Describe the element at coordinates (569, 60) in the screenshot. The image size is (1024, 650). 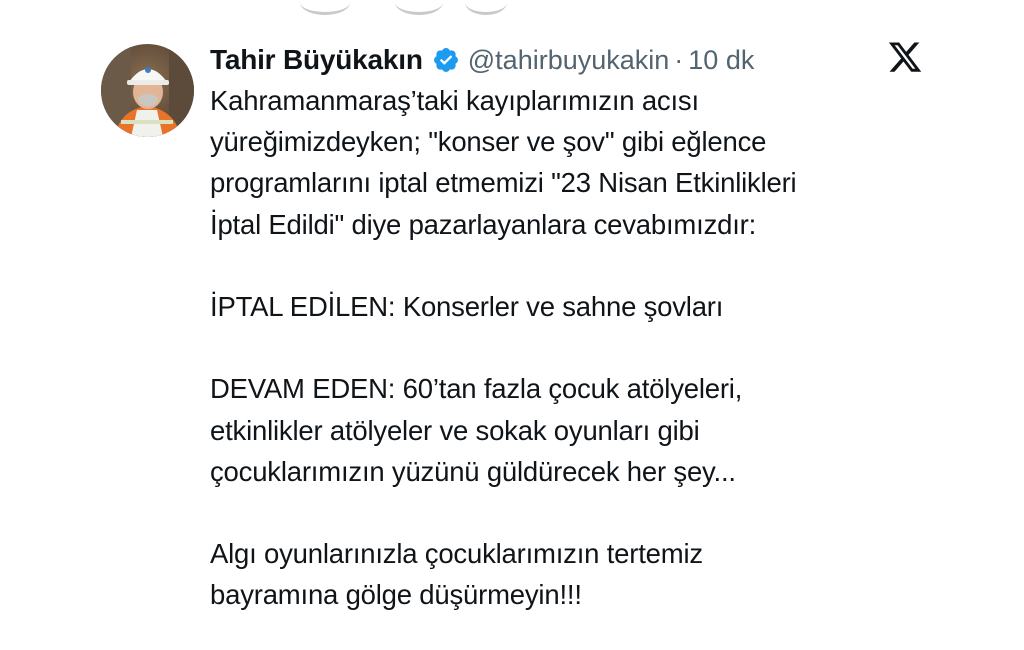
I see `author-handle: @tahirbuyukakin` at that location.